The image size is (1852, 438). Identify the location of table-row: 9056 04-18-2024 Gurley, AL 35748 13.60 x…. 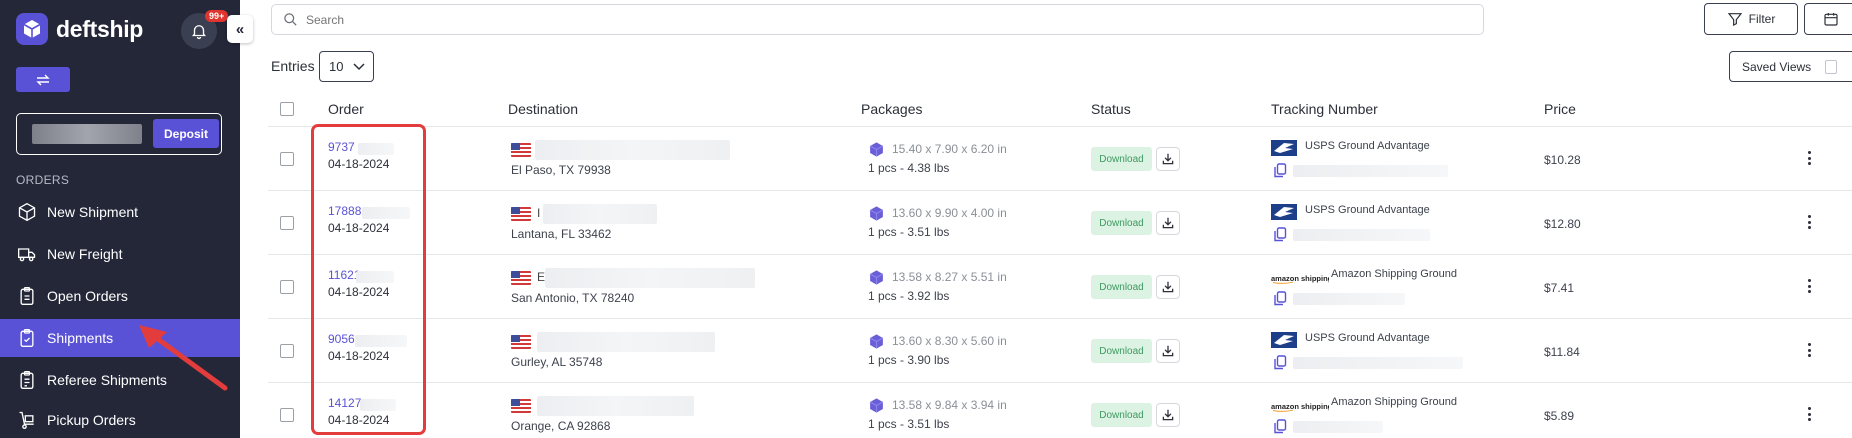
(926, 350).